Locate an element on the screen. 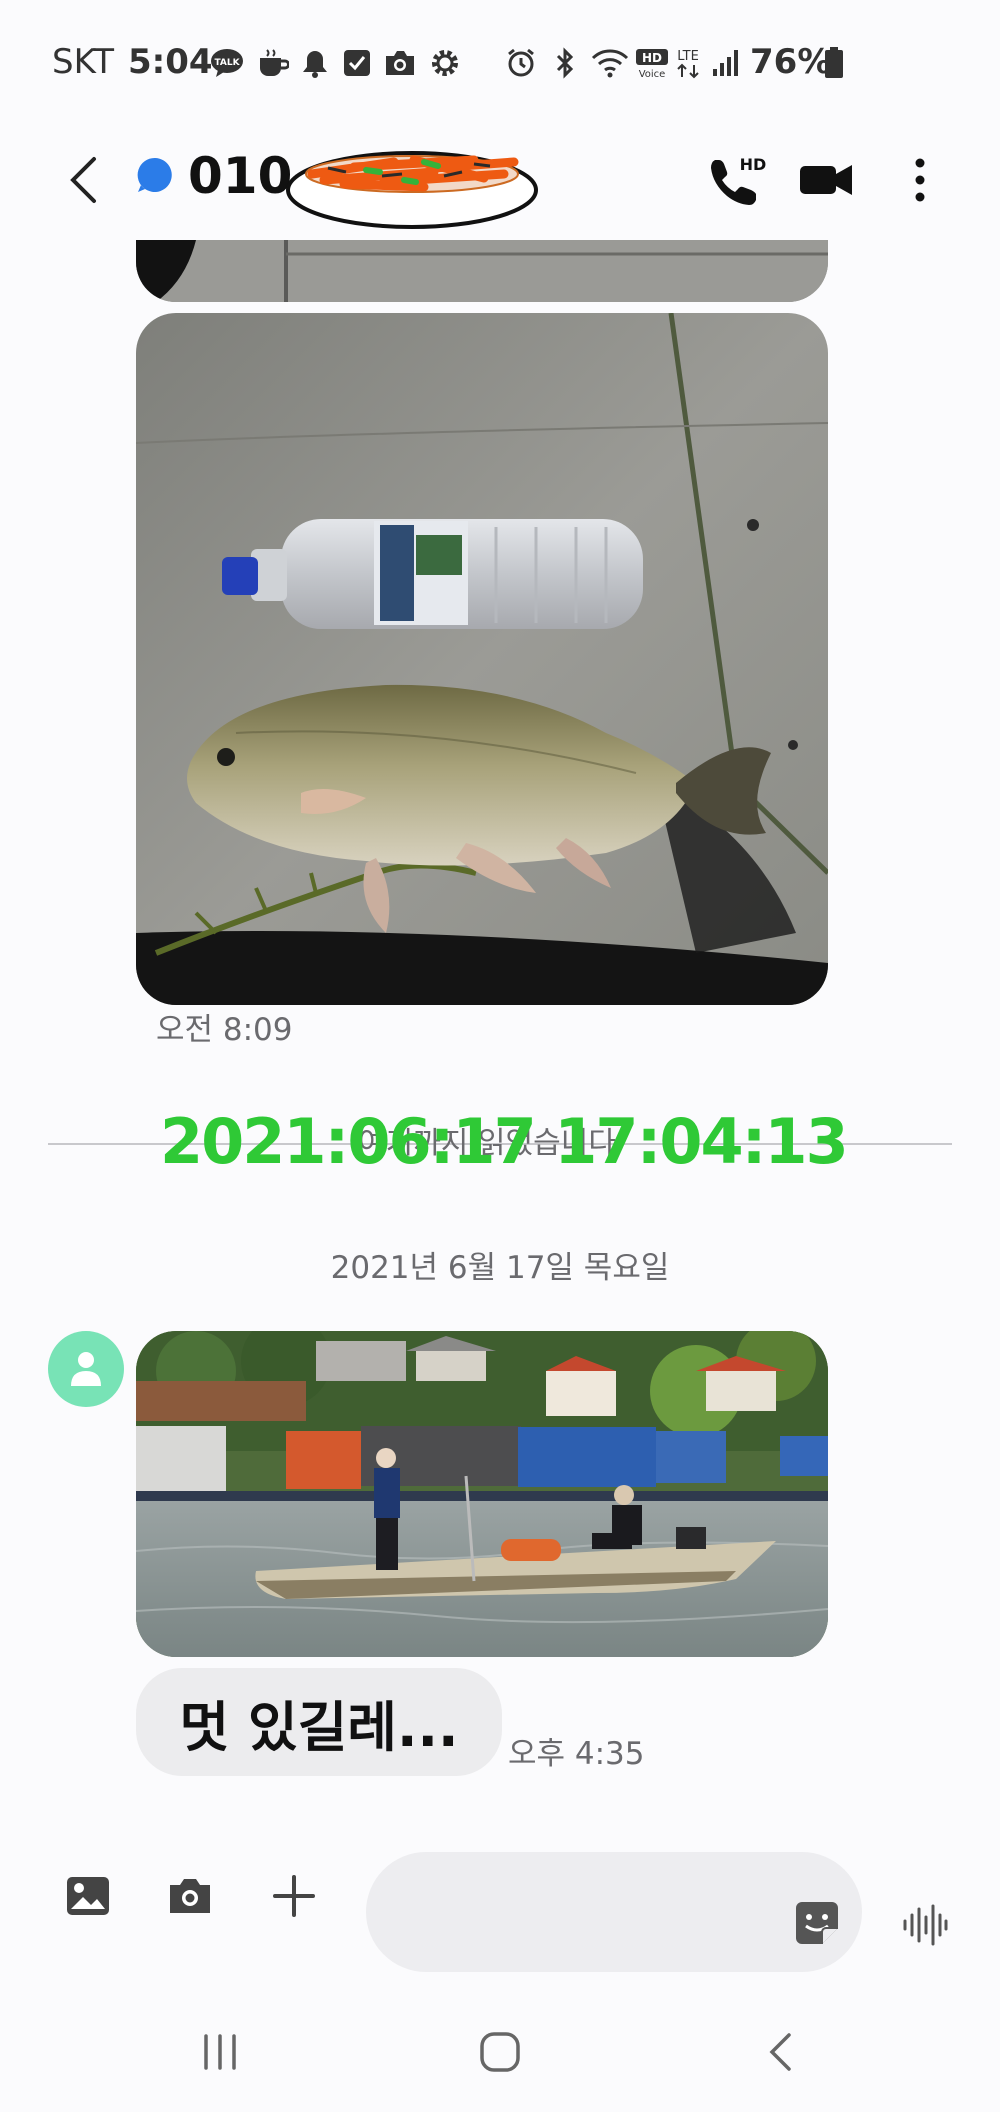 This screenshot has width=1000, height=2112. coffee-icon is located at coordinates (273, 63).